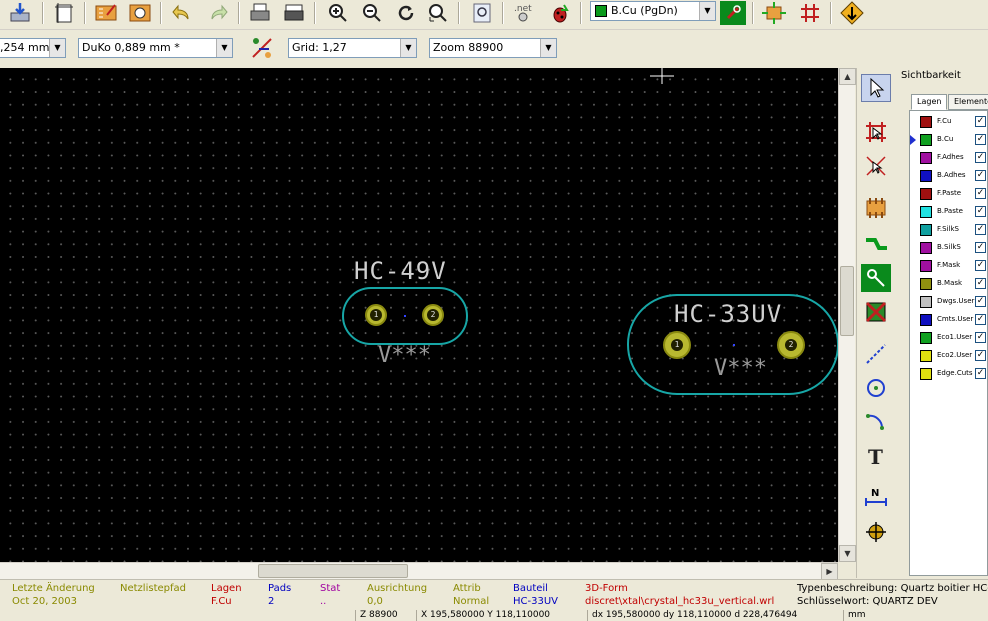 The width and height of the screenshot is (988, 621). Describe the element at coordinates (774, 13) in the screenshot. I see `autoplace-icon` at that location.